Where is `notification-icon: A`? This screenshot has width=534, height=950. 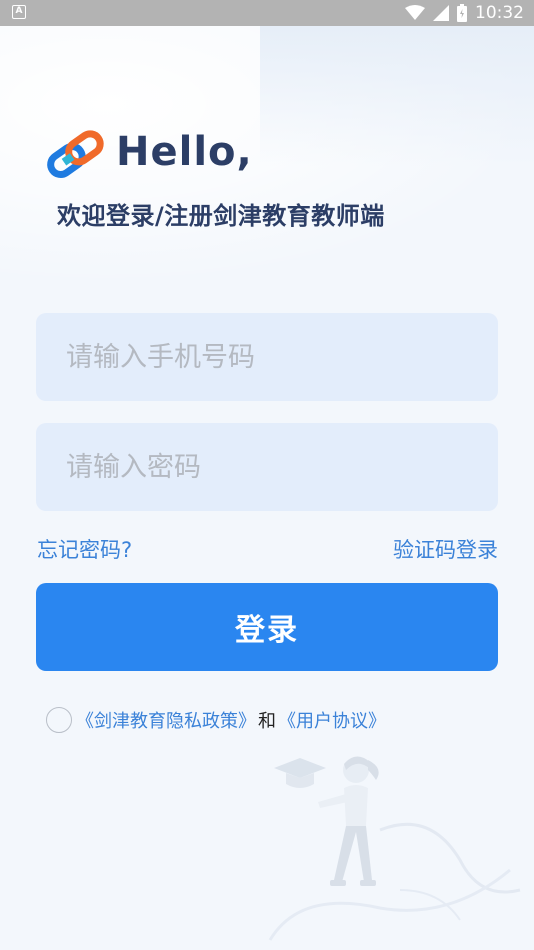
notification-icon: A is located at coordinates (19, 12).